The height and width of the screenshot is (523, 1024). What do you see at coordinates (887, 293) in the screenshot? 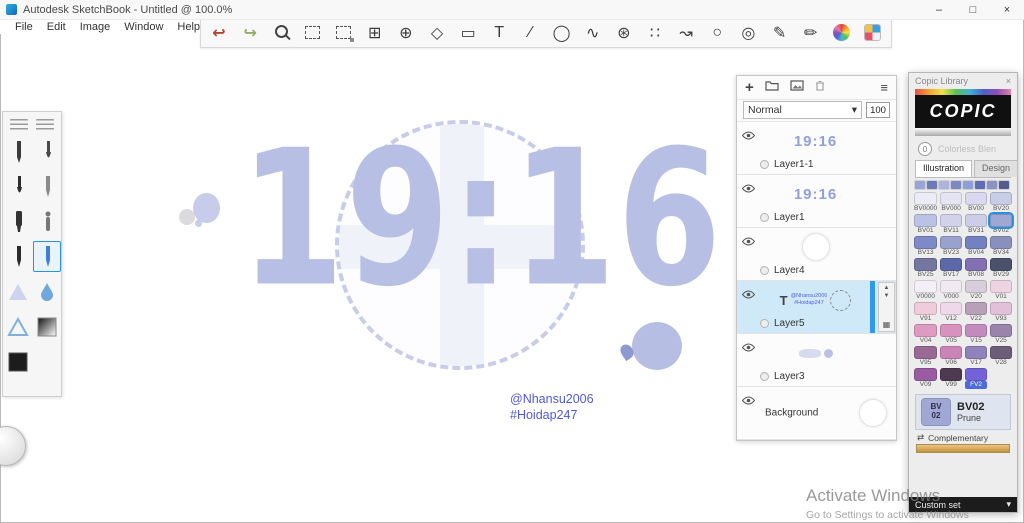
I see `reorder-arrows-icon: ▲ ▼` at bounding box center [887, 293].